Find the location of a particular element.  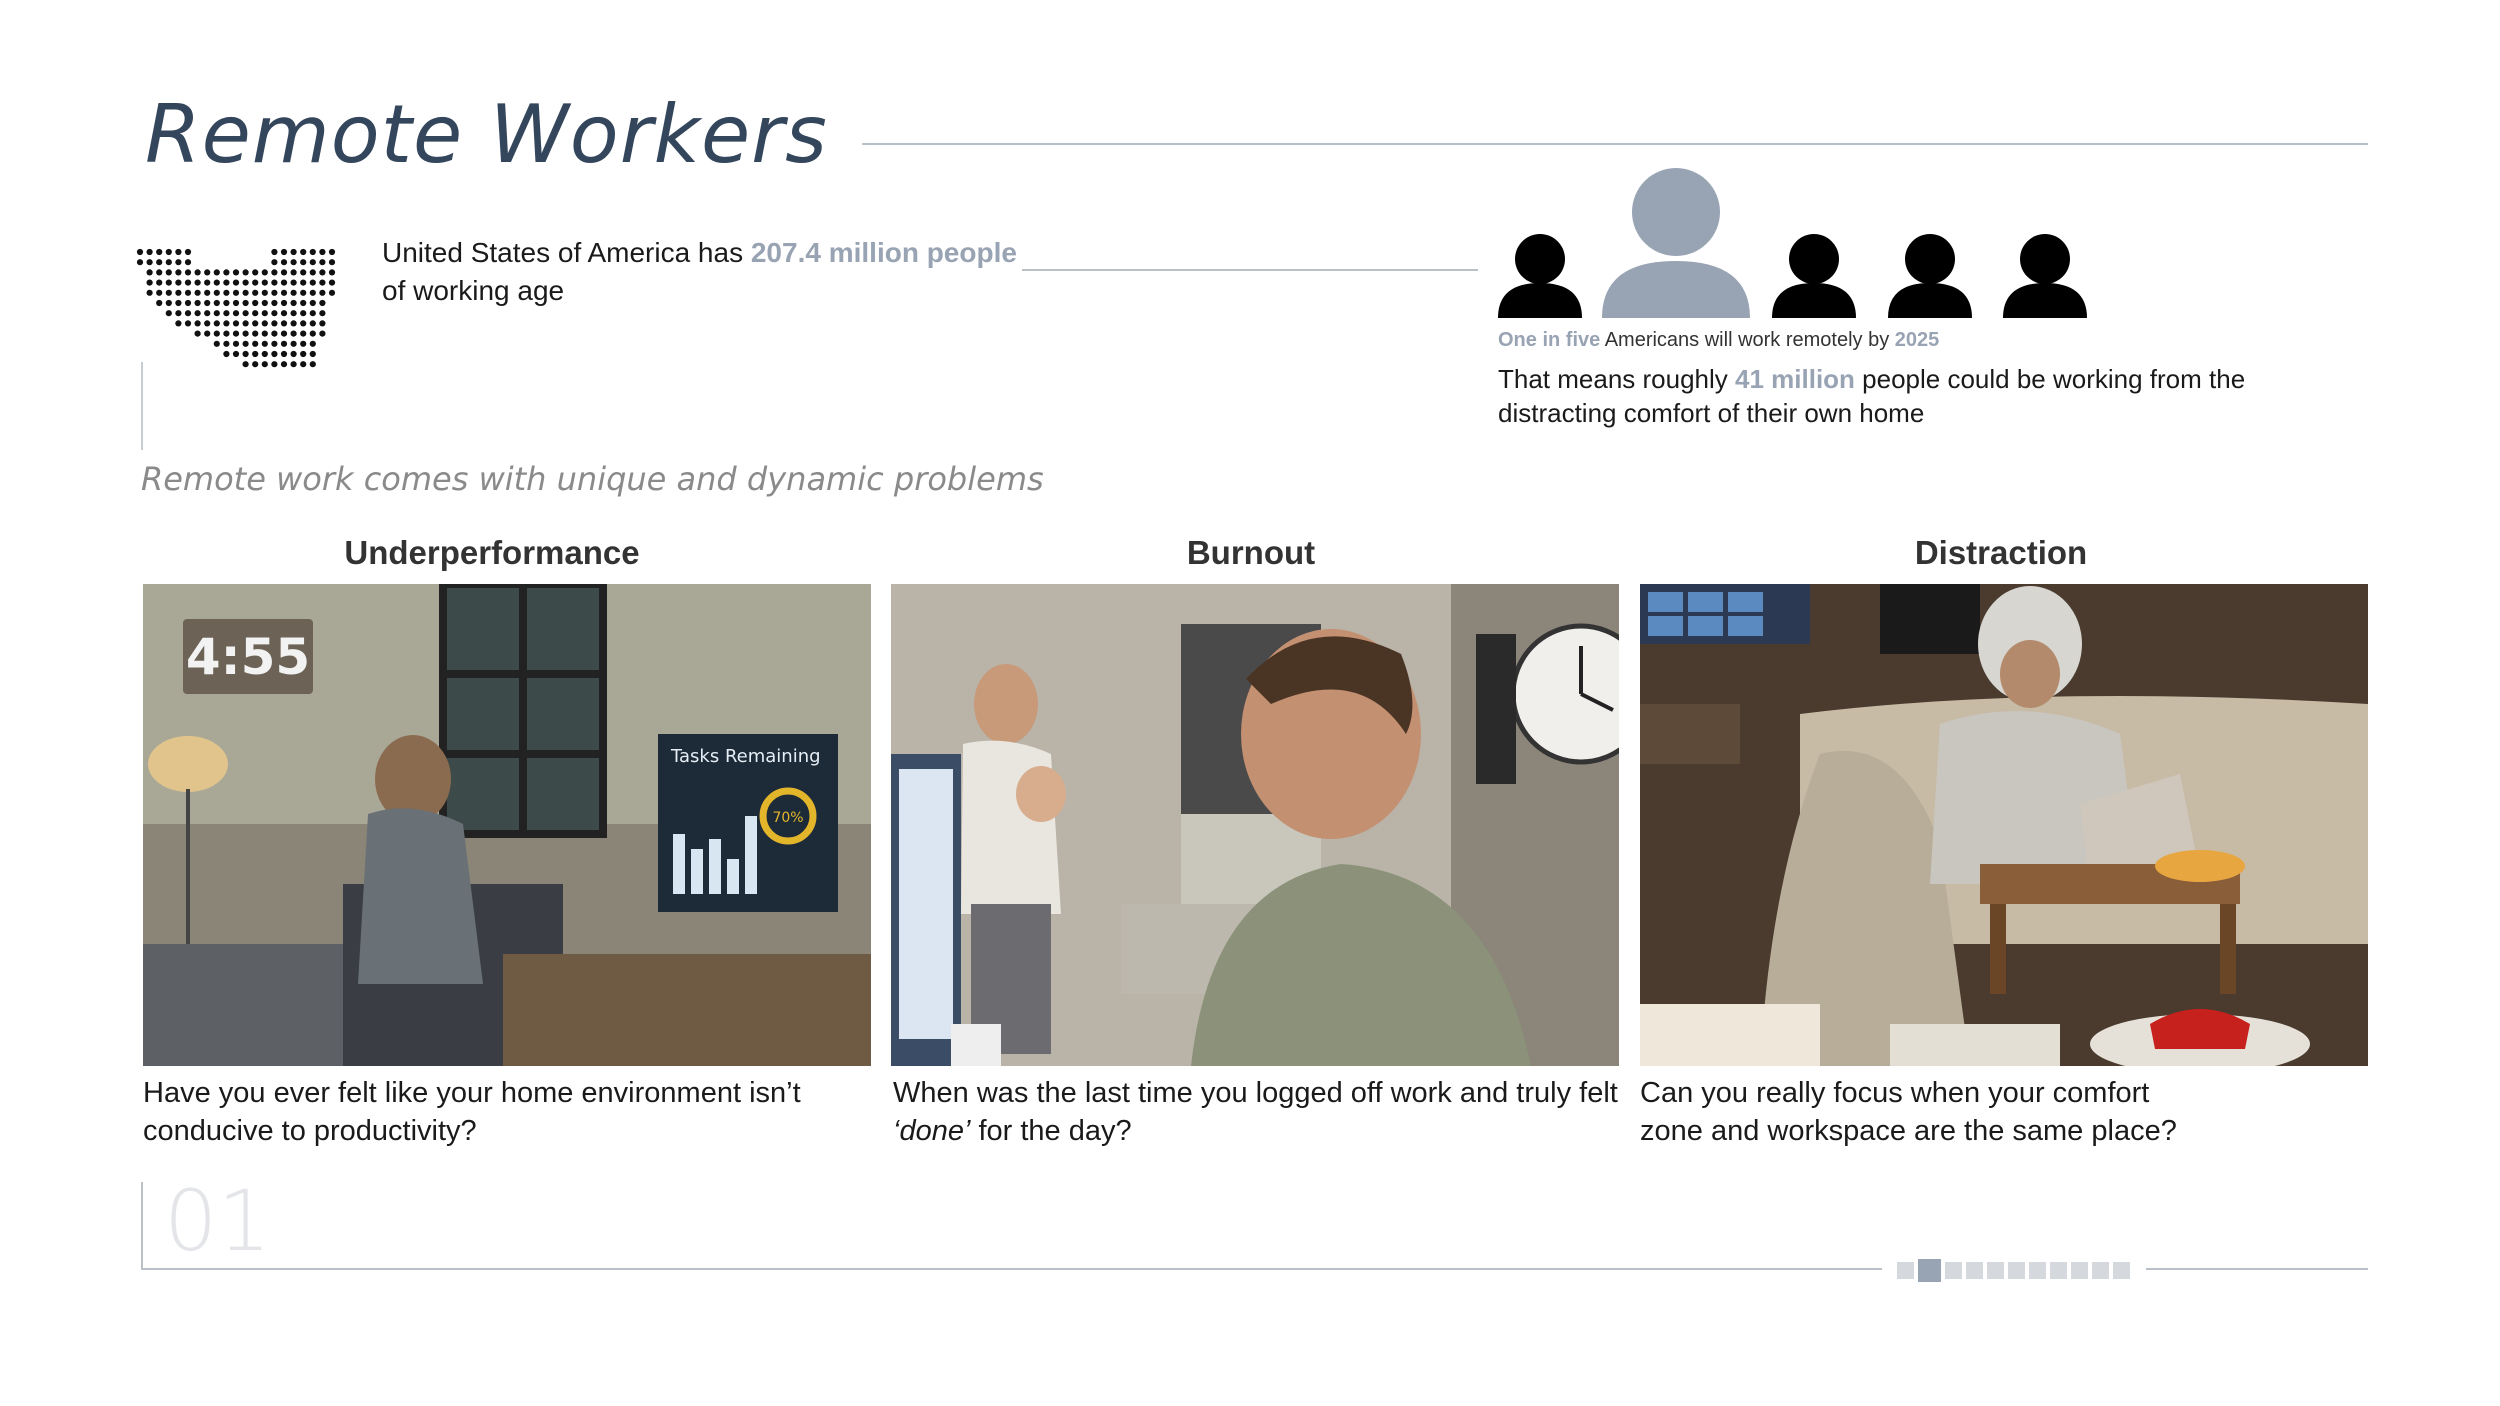

clock-display: 4:55 is located at coordinates (248, 657).